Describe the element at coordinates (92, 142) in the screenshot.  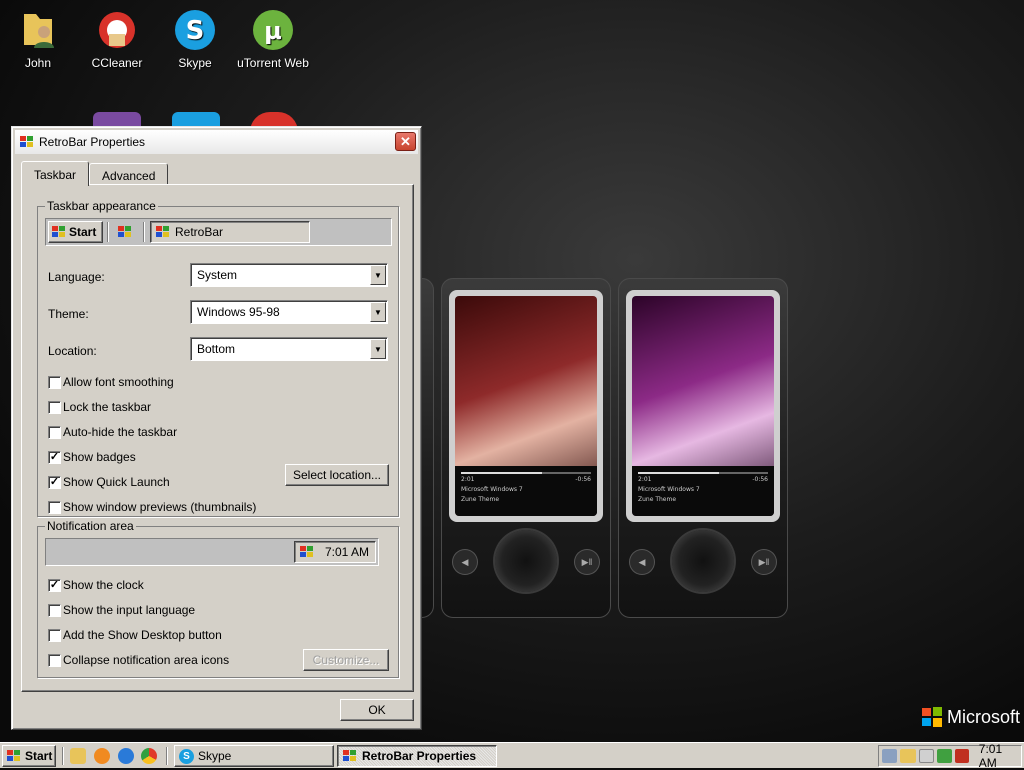
I see `dialog-title: RetroBar Properties` at that location.